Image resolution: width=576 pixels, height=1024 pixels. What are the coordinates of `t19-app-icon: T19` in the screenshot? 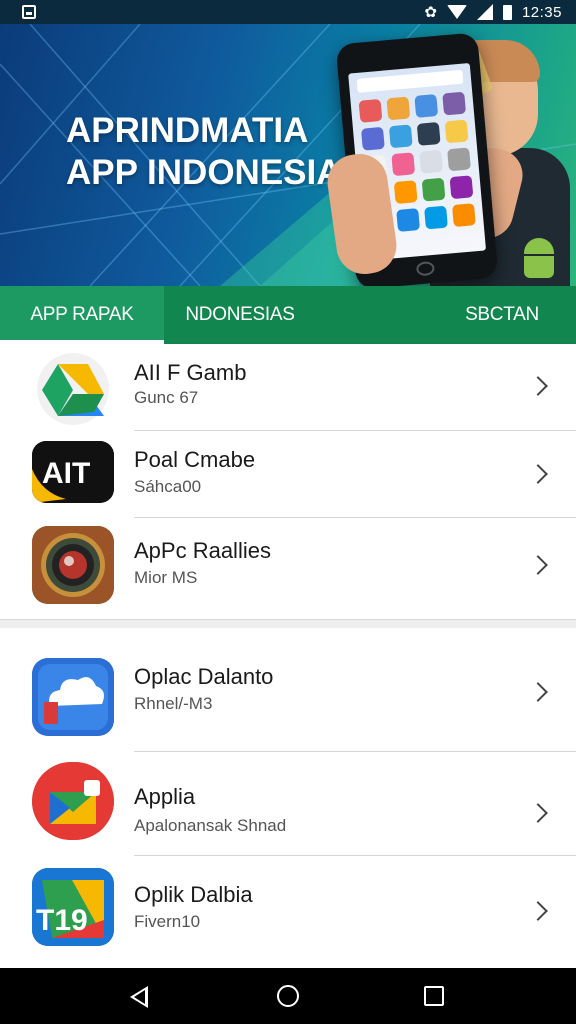 It's located at (73, 907).